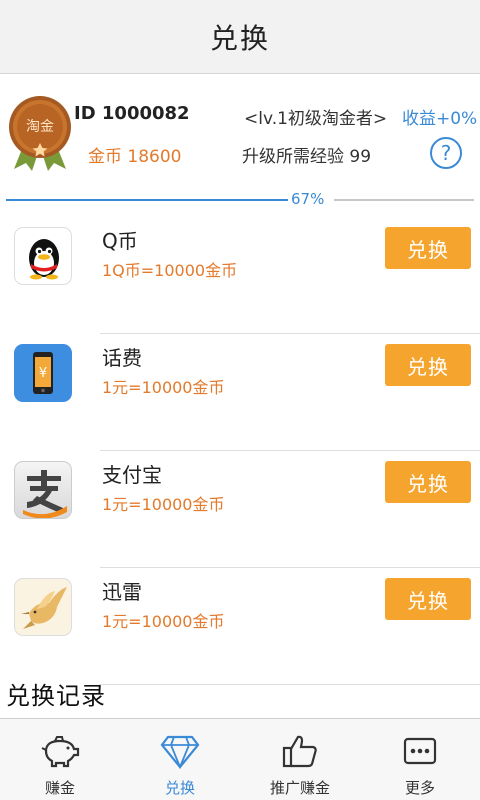 The width and height of the screenshot is (480, 800). I want to click on qq-penguin-icon, so click(43, 256).